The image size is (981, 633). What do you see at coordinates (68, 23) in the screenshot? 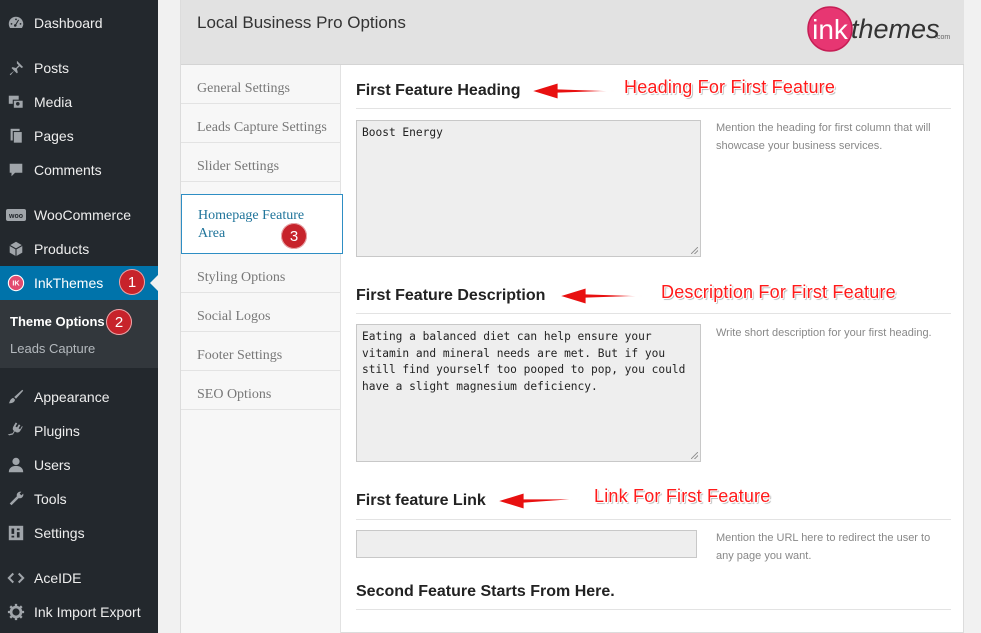
I see `sidebar-item-label: Dashboard` at bounding box center [68, 23].